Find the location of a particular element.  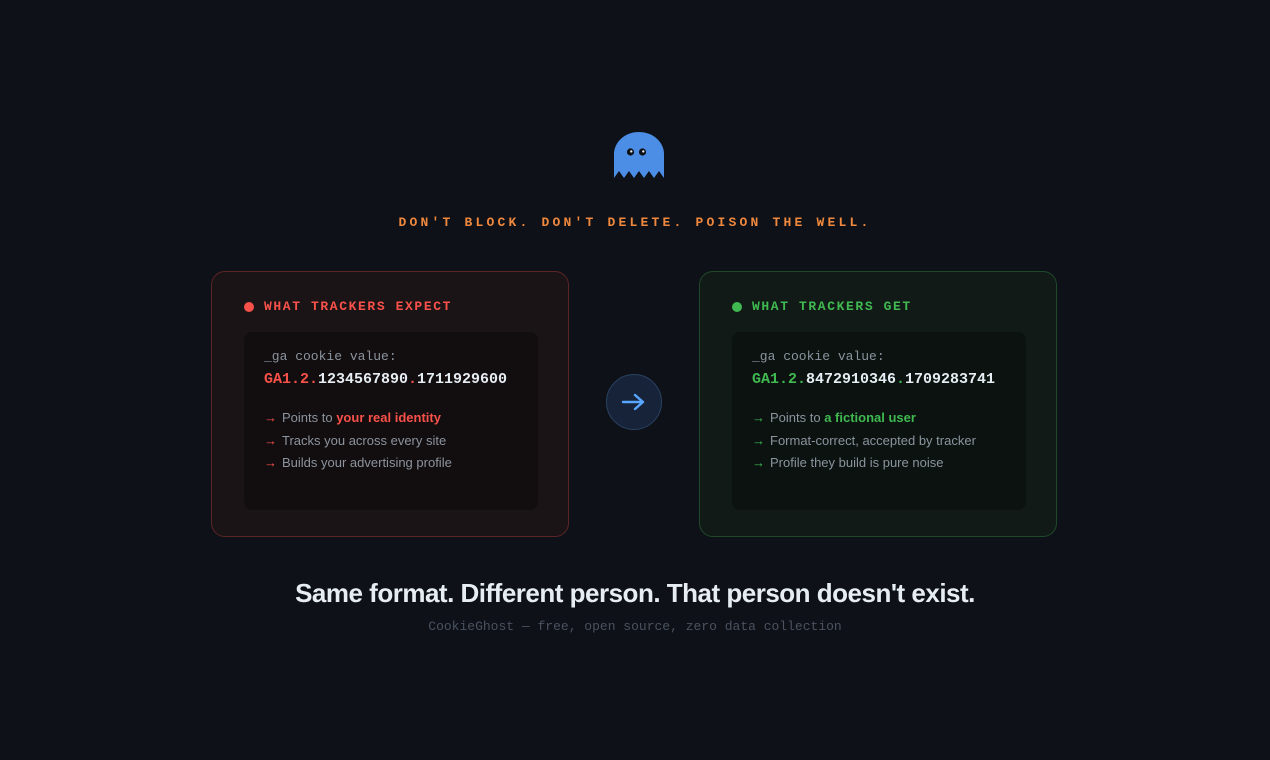

list-item: → Tracks you across every site is located at coordinates (391, 441).